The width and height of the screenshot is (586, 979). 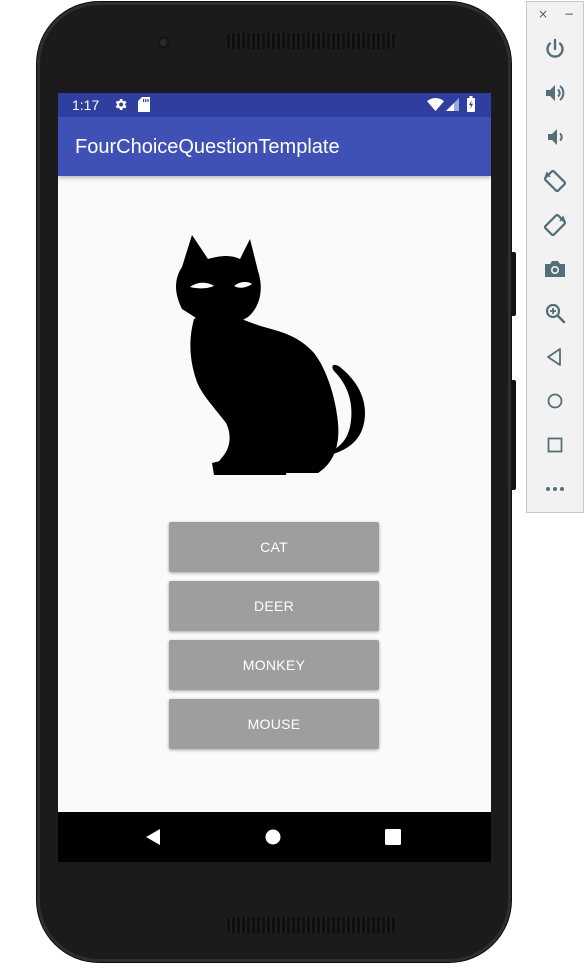 What do you see at coordinates (471, 104) in the screenshot?
I see `battery-icon` at bounding box center [471, 104].